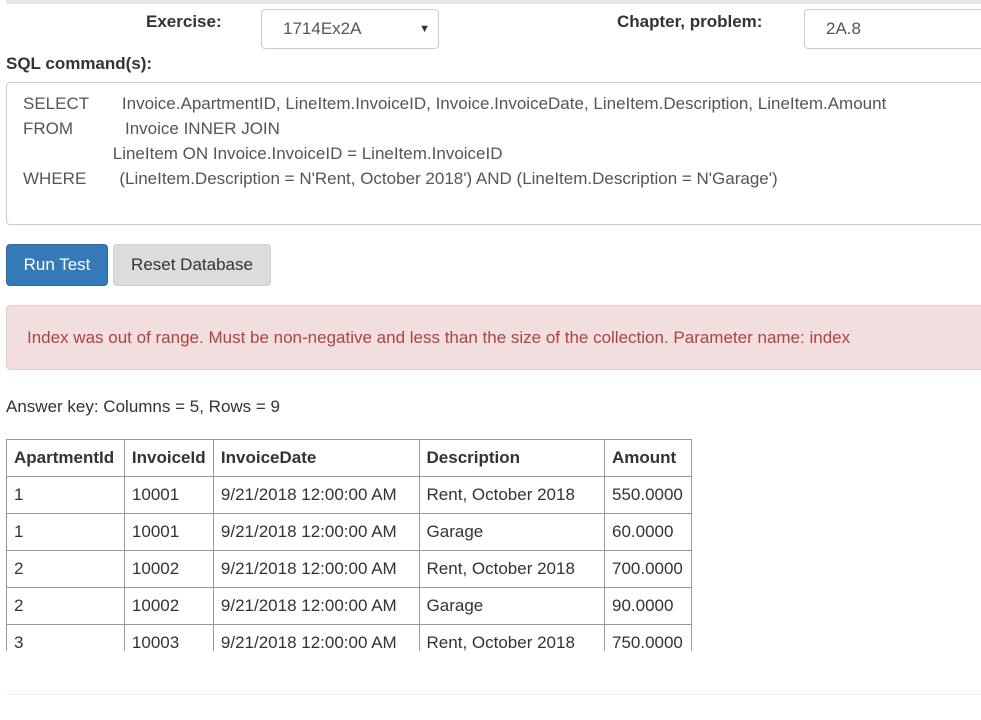 The image size is (981, 720). I want to click on top-divider, so click(493, 2).